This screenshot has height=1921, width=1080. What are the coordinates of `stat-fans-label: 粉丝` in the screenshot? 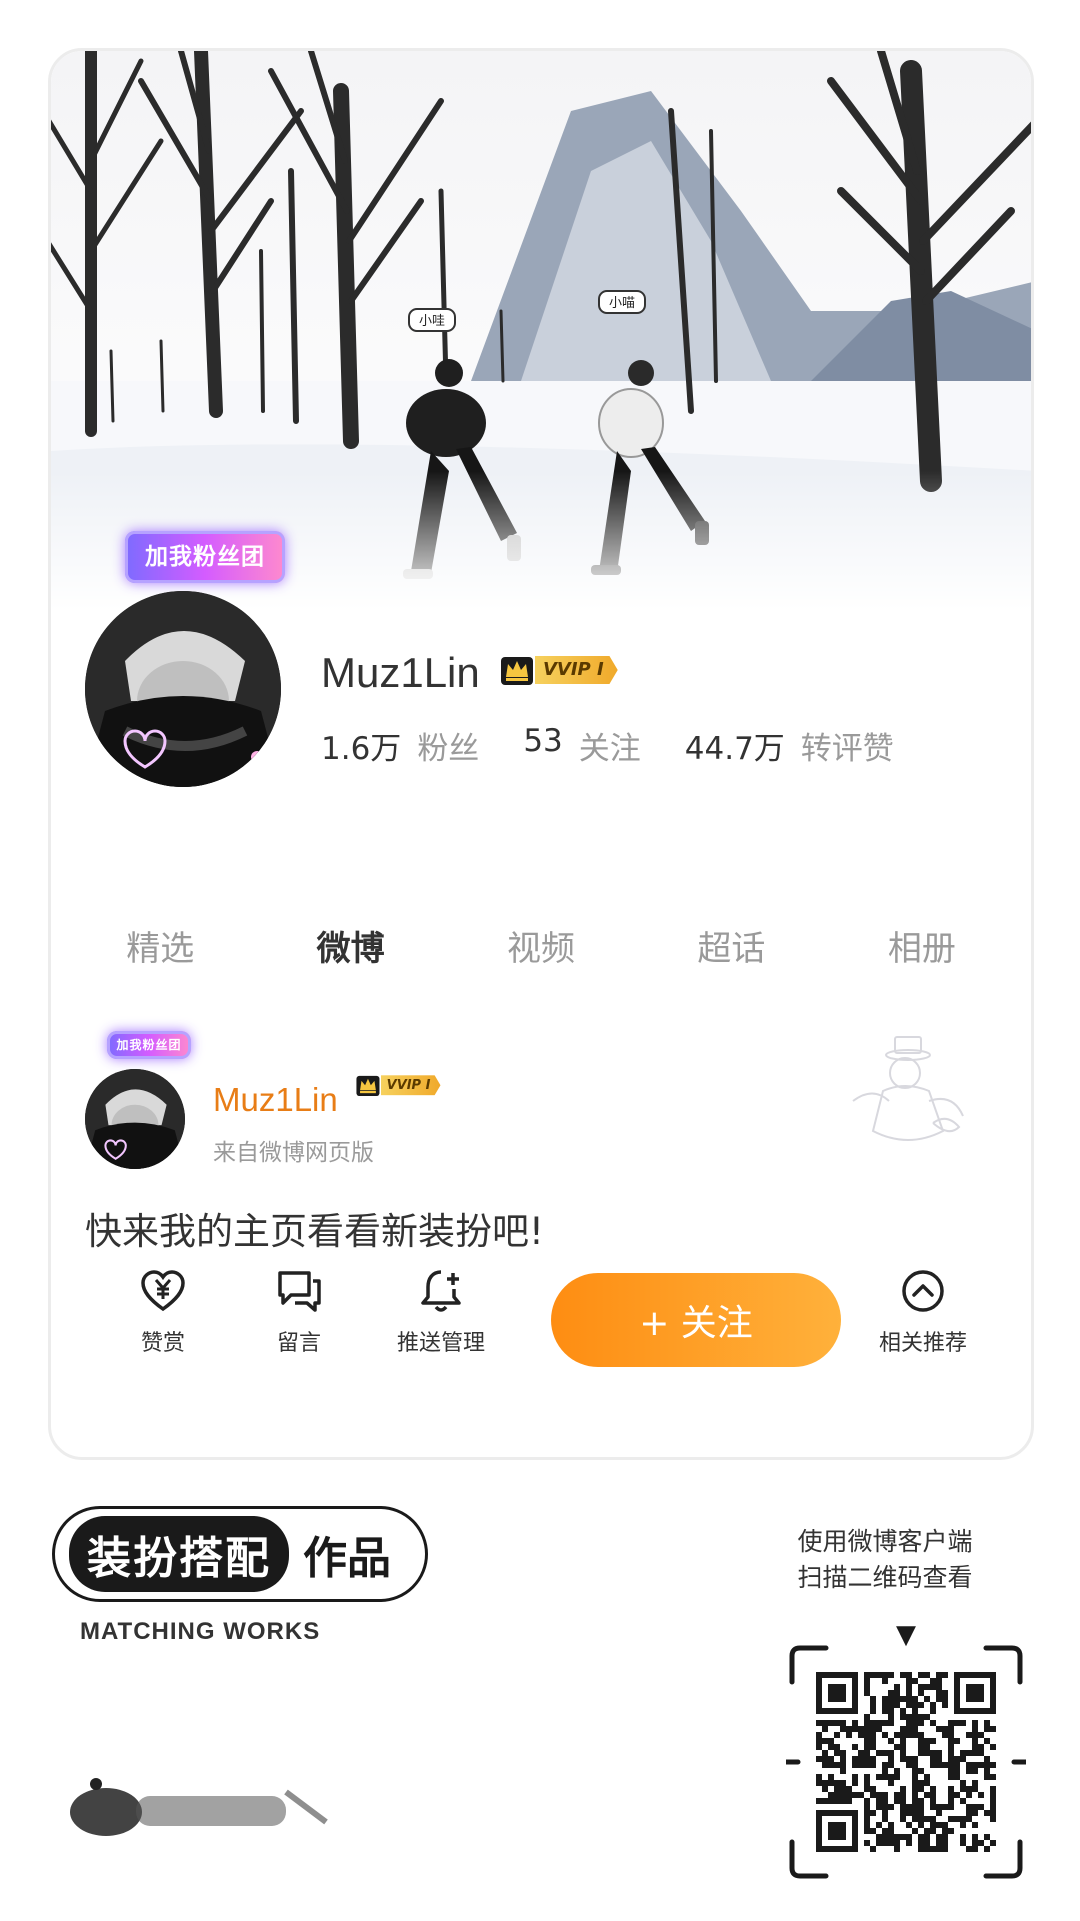 It's located at (448, 749).